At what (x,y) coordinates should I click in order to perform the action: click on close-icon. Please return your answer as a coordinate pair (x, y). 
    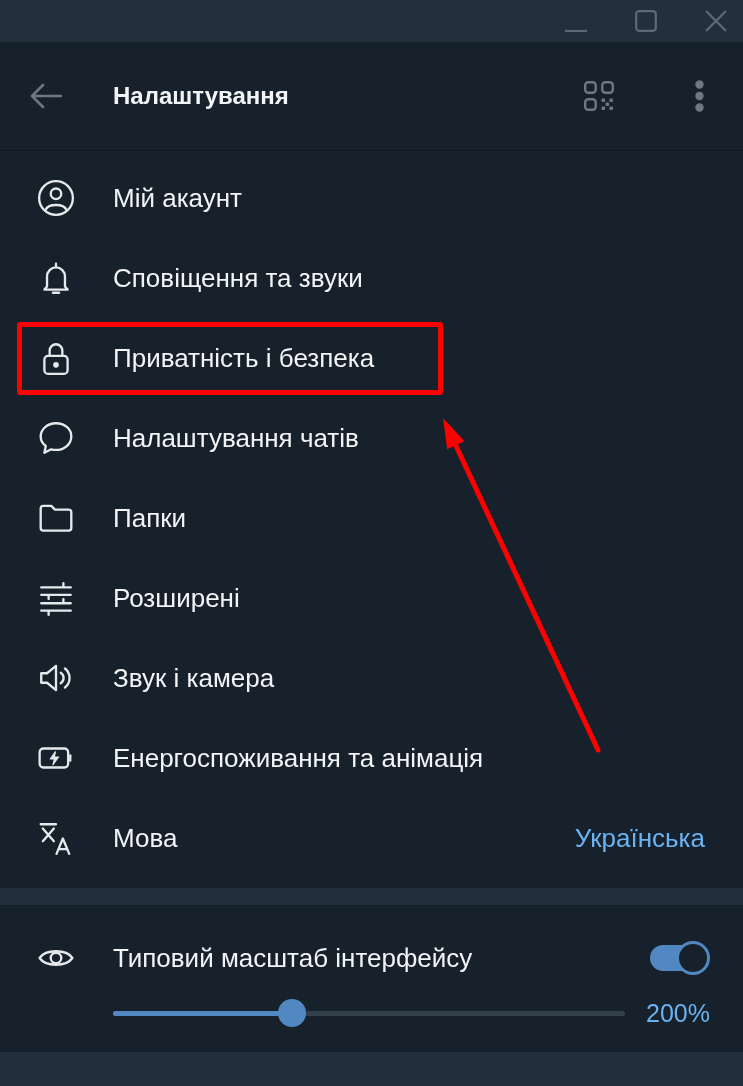
    Looking at the image, I should click on (716, 21).